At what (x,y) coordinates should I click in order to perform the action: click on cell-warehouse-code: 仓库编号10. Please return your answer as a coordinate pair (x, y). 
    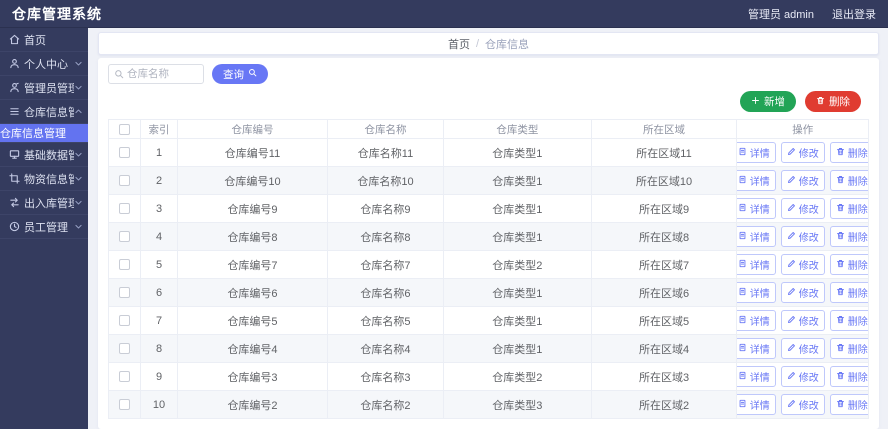
    Looking at the image, I should click on (252, 180).